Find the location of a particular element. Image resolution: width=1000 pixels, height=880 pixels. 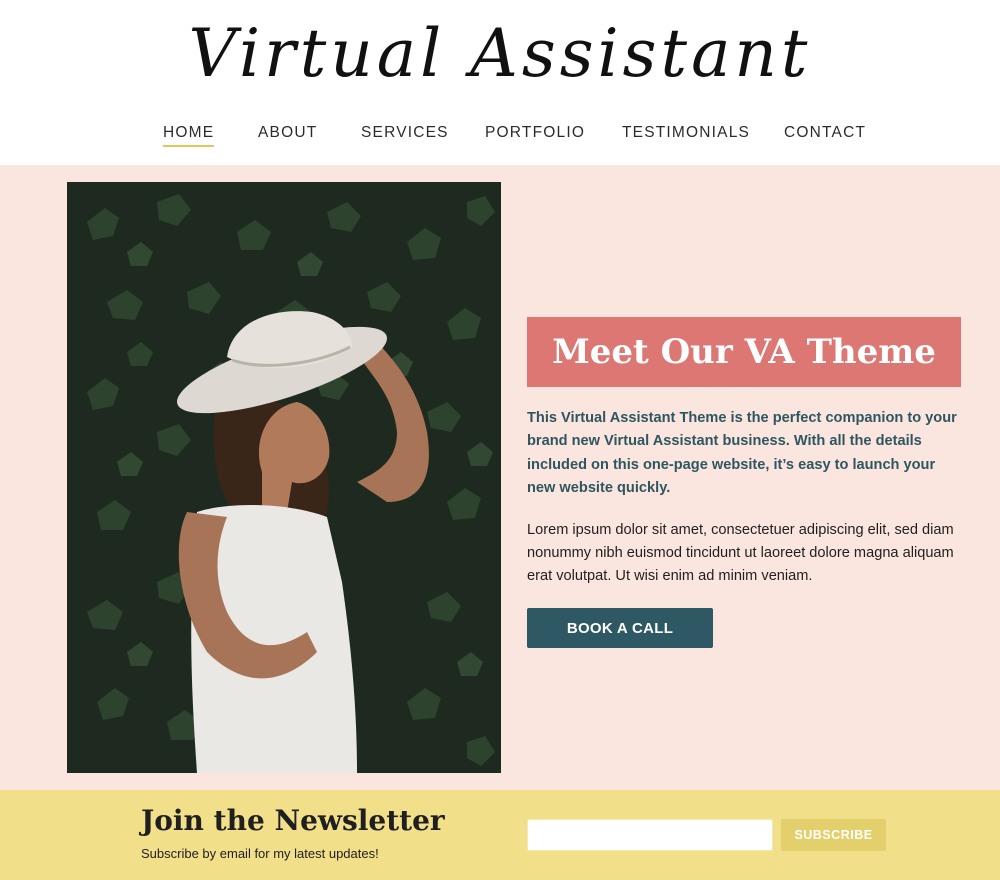

nav-item-testimonials: TESTIMONIALS is located at coordinates (686, 133).